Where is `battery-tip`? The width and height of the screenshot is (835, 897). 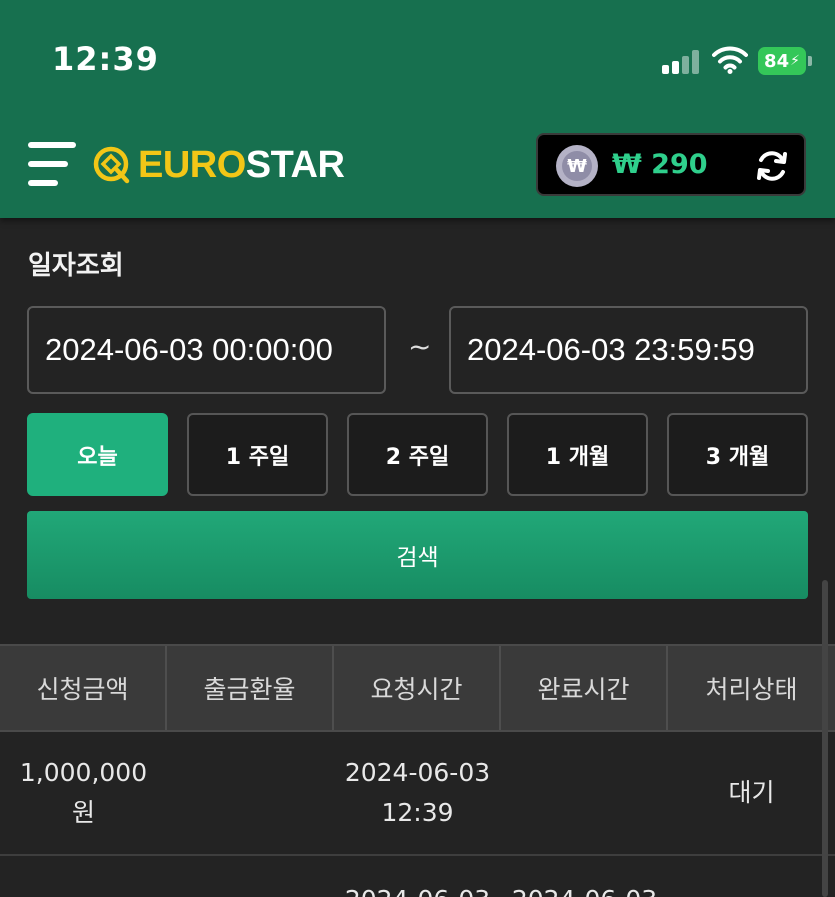
battery-tip is located at coordinates (810, 61).